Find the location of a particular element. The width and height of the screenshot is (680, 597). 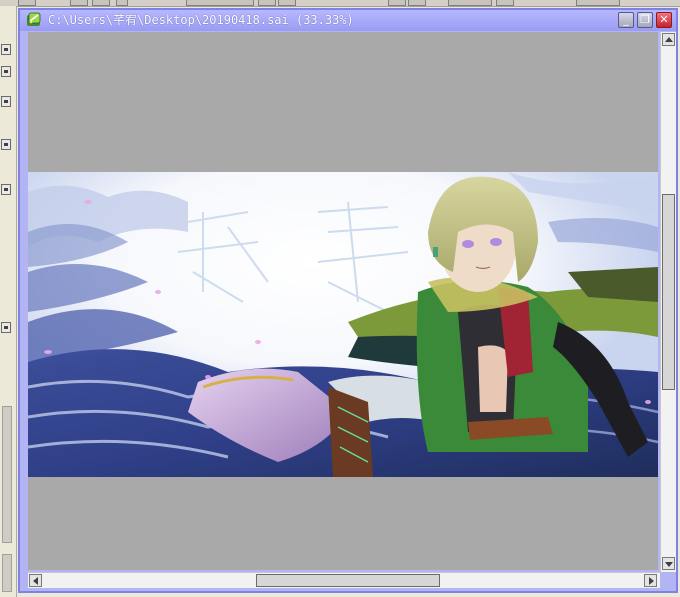

horizontal-scroll-thumb is located at coordinates (348, 580).